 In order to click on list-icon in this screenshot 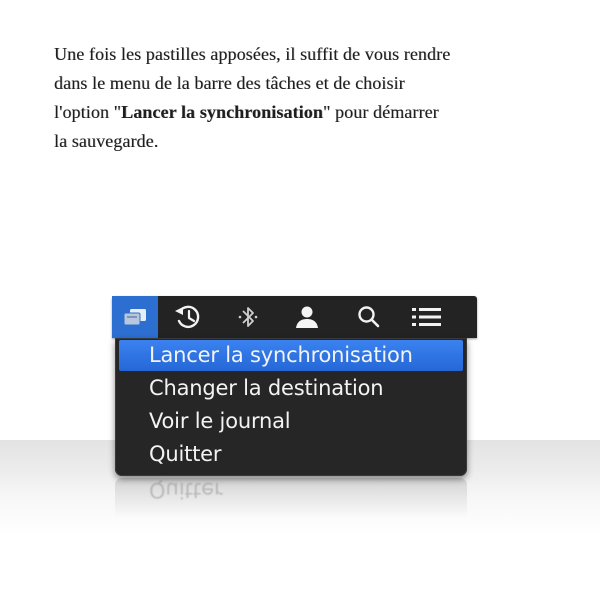, I will do `click(426, 317)`.